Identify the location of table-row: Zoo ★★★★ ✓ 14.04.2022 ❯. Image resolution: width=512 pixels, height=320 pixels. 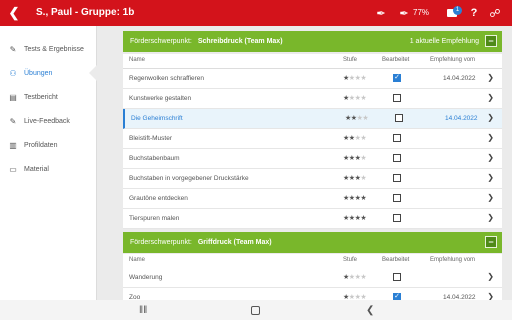
(312, 294).